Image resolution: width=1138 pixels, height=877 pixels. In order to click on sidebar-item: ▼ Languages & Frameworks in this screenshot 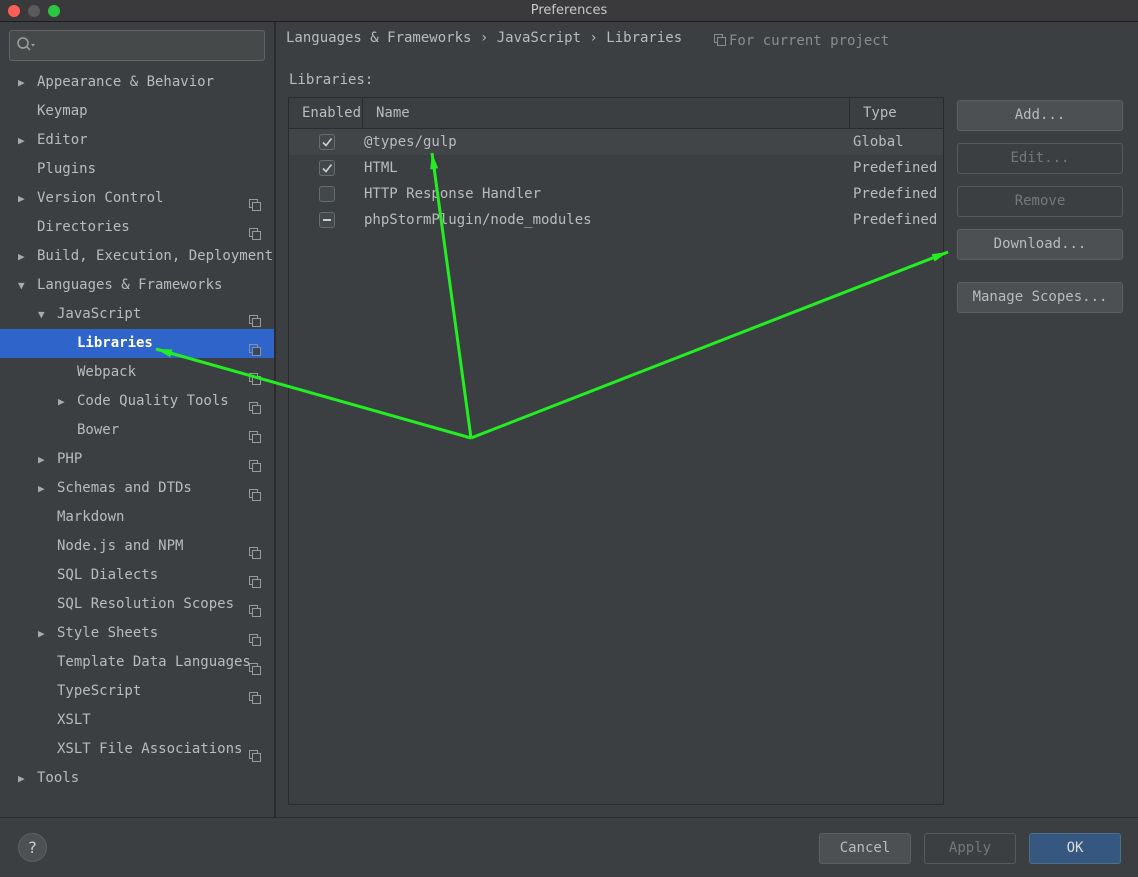, I will do `click(137, 285)`.